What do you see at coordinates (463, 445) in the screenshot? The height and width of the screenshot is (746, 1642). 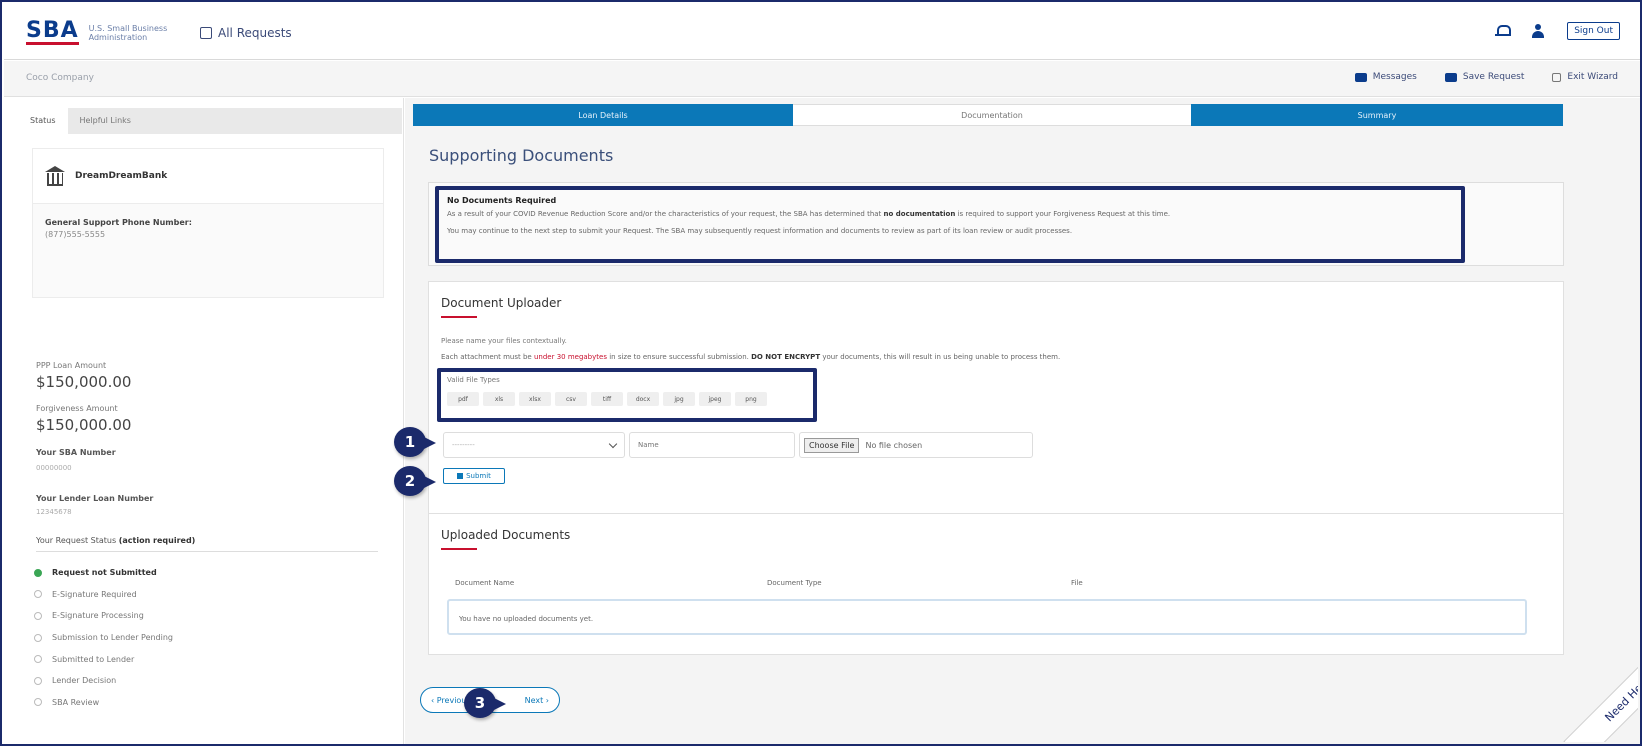 I see `select-value: ---------` at bounding box center [463, 445].